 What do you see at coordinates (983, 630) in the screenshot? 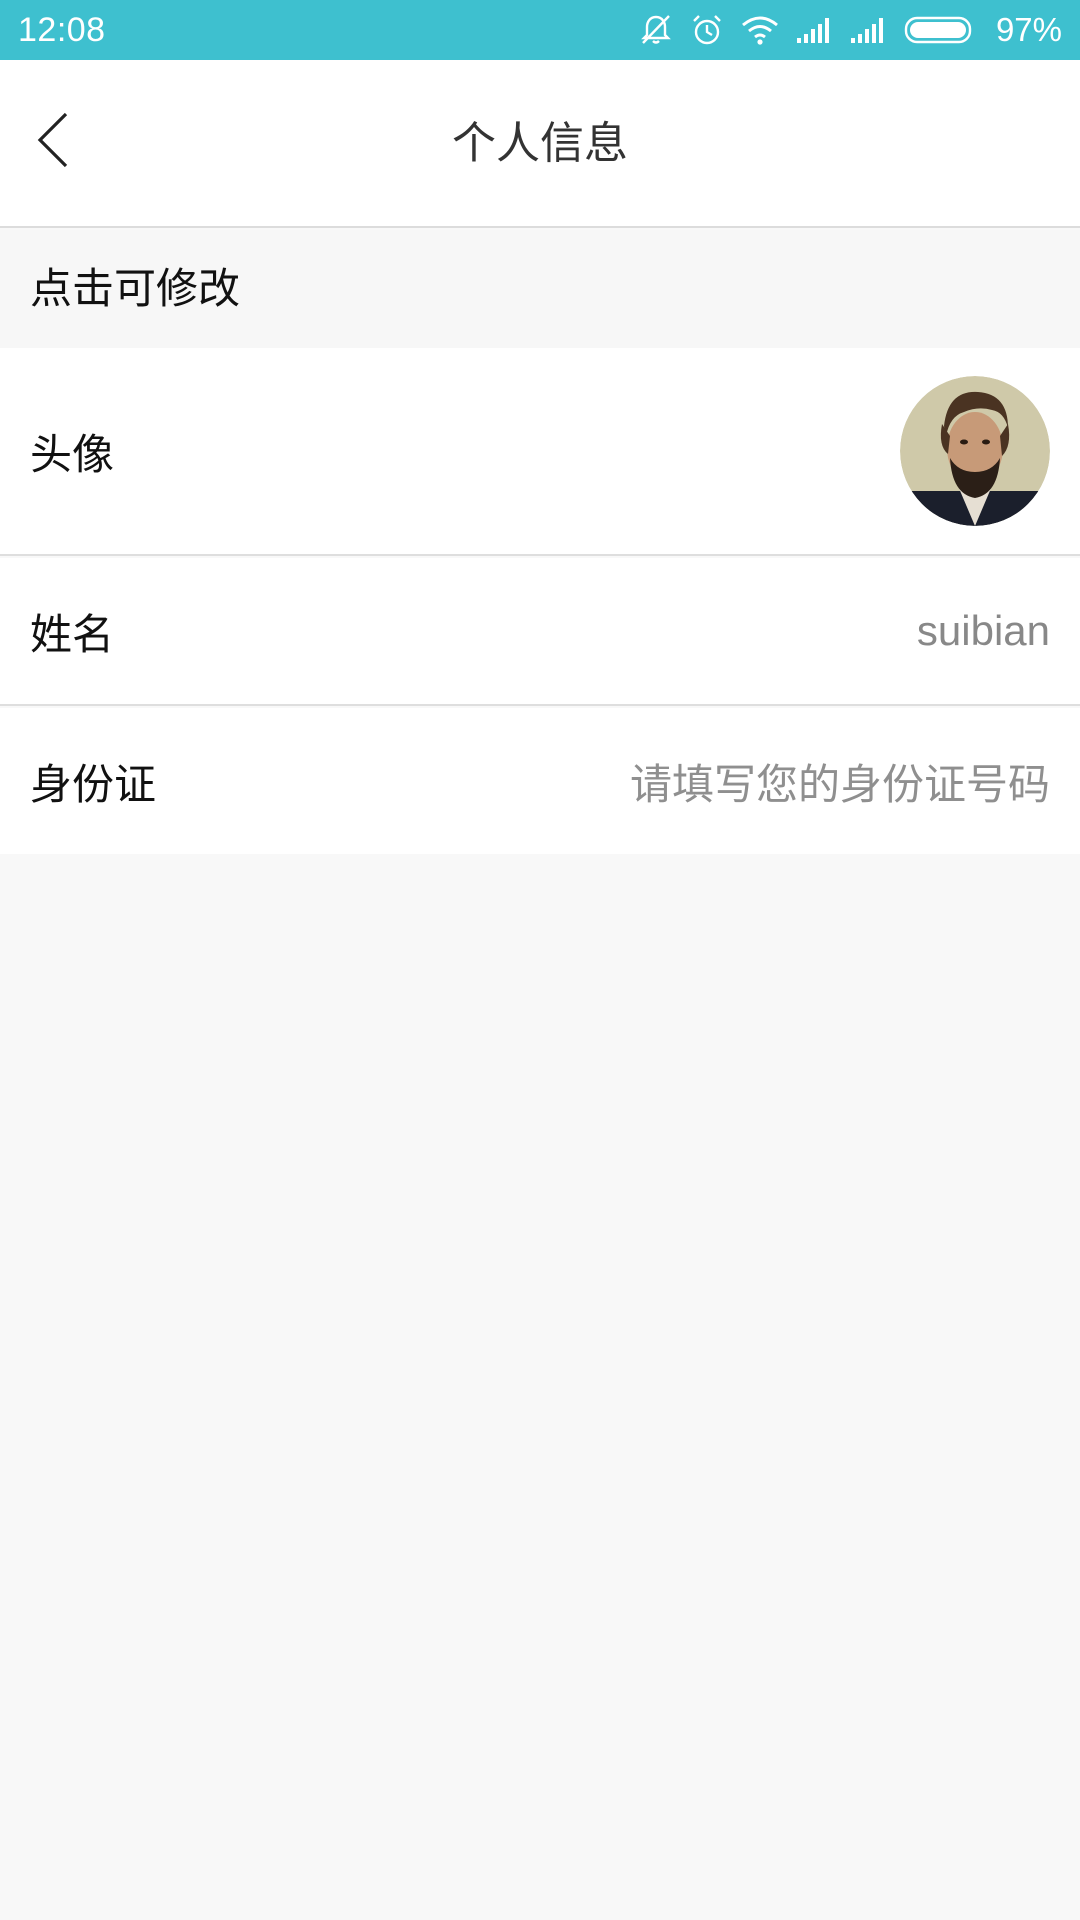
I see `name-value: suibian` at bounding box center [983, 630].